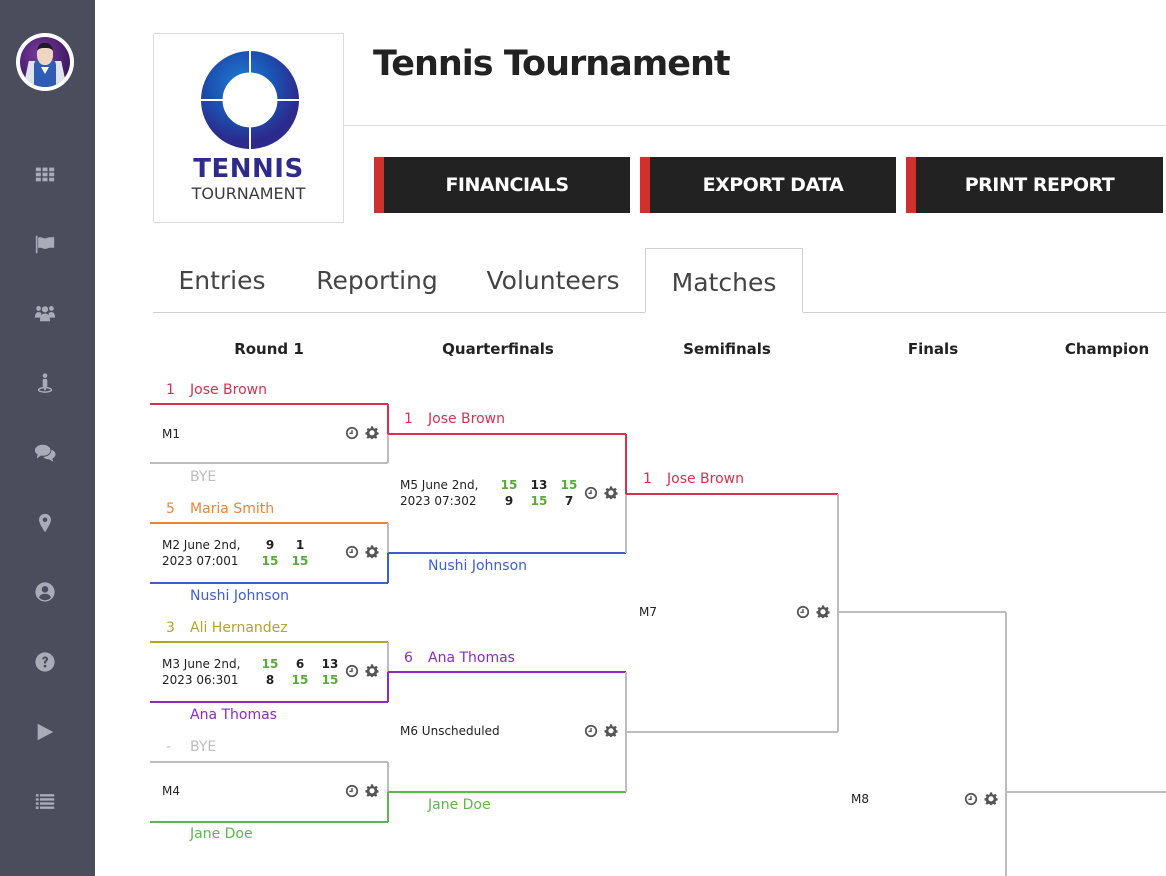  I want to click on tab-volunteers: Volunteers, so click(553, 280).